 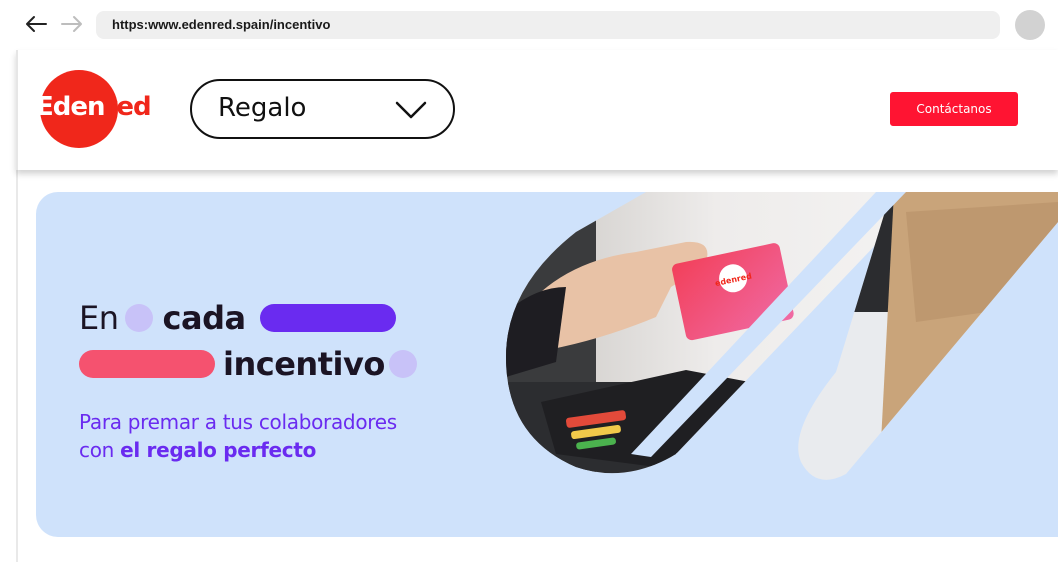 I want to click on logo-wordmark: Edenred, so click(x=94, y=107).